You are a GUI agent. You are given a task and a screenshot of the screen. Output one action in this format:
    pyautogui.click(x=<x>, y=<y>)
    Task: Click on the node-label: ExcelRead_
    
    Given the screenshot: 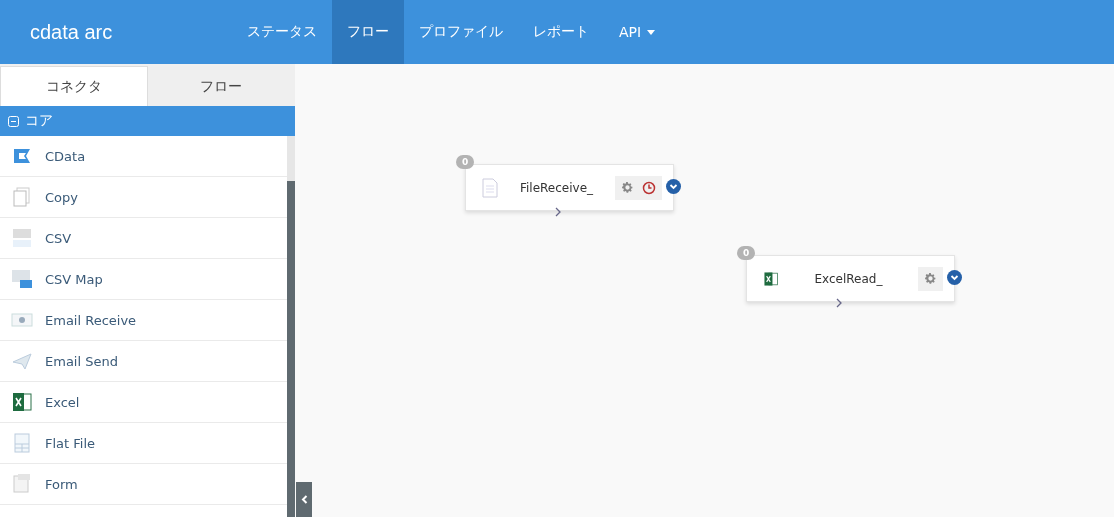 What is the action you would take?
    pyautogui.click(x=848, y=278)
    